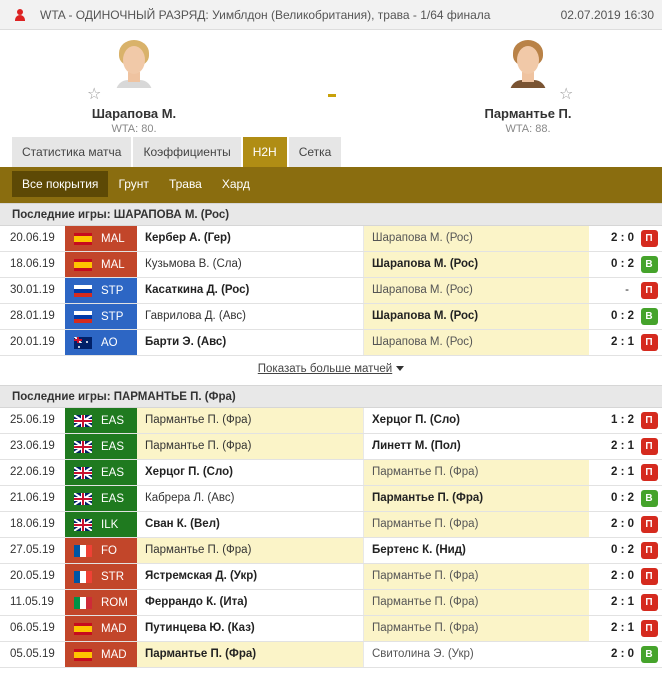  Describe the element at coordinates (185, 184) in the screenshot. I see `tab-grass: Трава` at that location.